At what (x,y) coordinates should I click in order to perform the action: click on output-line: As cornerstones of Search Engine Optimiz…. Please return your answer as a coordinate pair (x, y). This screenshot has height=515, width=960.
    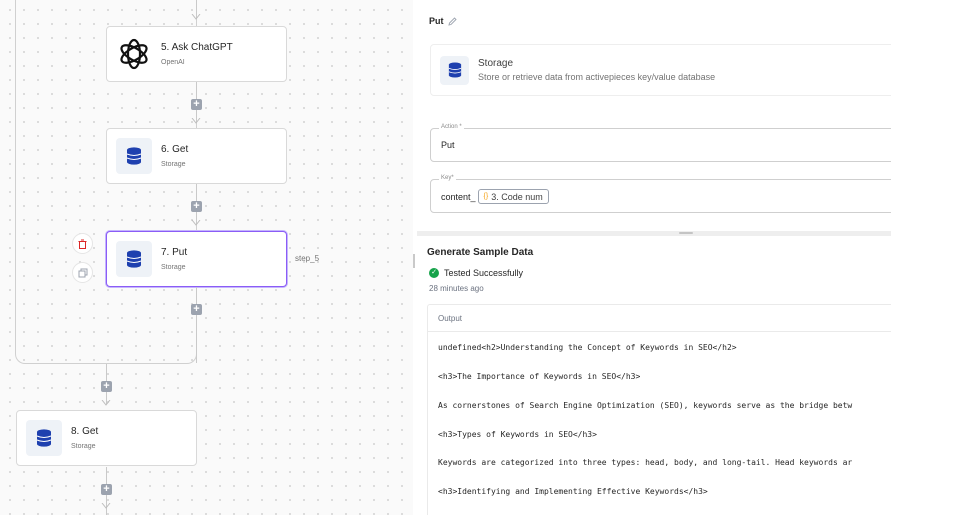
    Looking at the image, I should click on (645, 405).